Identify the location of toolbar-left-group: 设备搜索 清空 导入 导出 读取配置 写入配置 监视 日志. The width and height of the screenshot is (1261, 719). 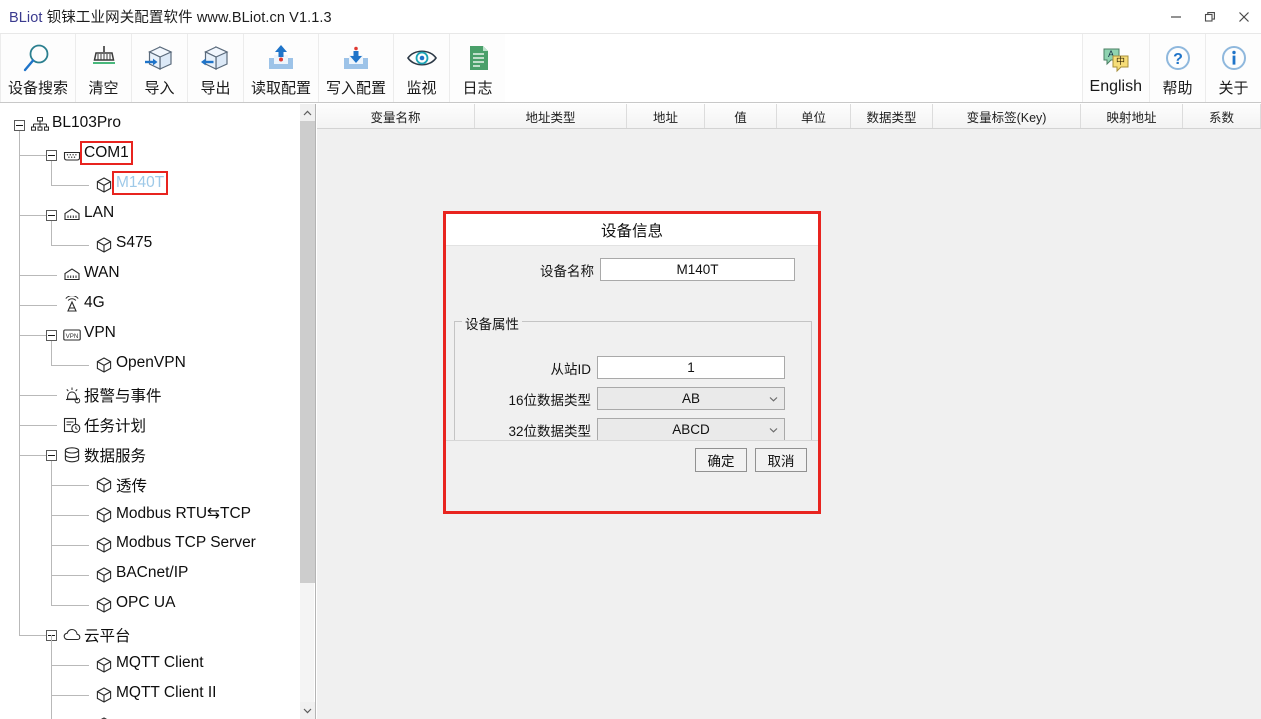
(253, 68).